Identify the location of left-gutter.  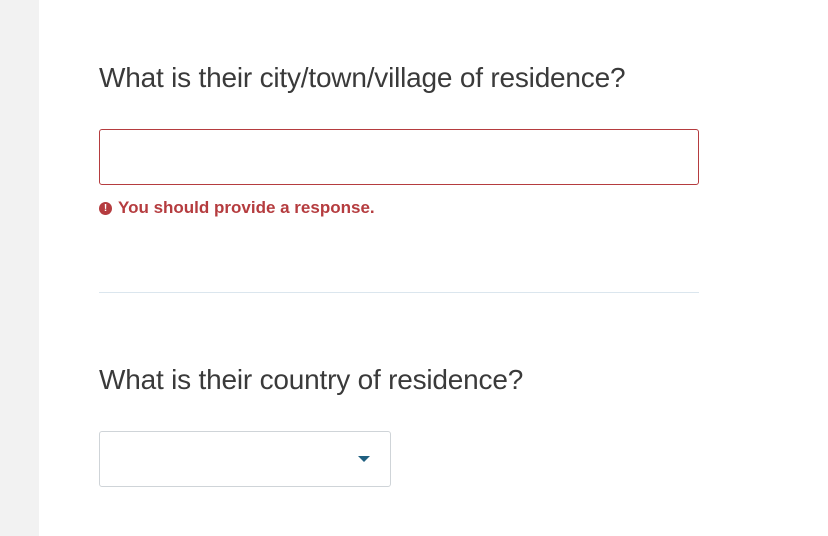
(19, 268).